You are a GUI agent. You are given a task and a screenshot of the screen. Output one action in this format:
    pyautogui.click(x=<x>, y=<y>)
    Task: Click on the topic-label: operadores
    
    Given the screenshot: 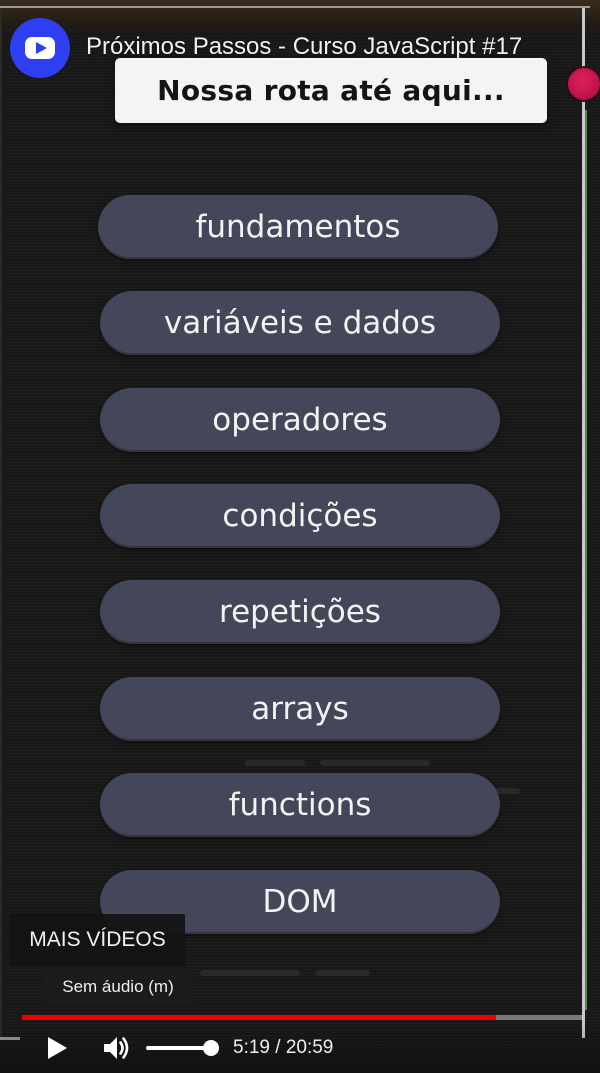 What is the action you would take?
    pyautogui.click(x=300, y=420)
    